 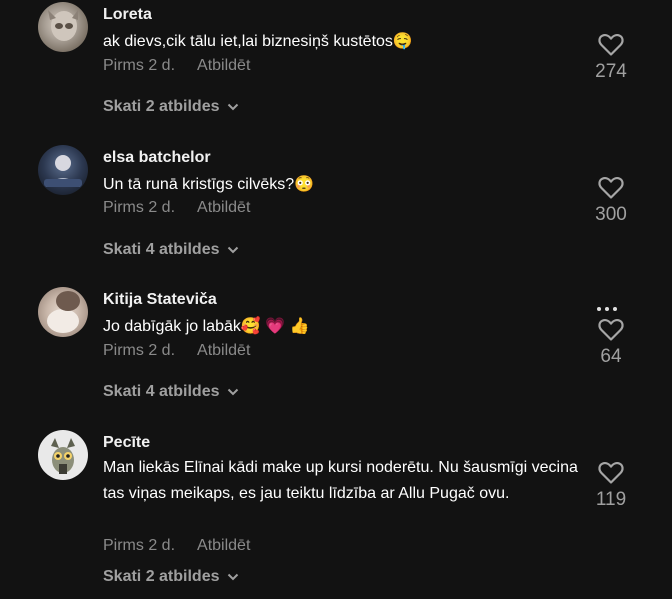 I want to click on like-count: 300, so click(x=611, y=214).